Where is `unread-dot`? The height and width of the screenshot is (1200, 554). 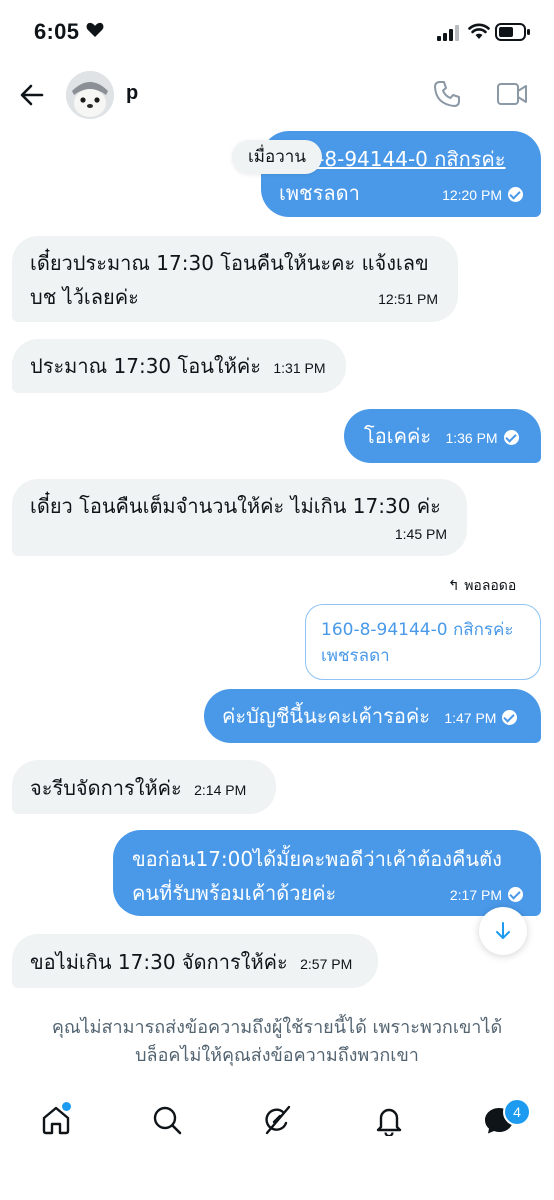 unread-dot is located at coordinates (66, 1106).